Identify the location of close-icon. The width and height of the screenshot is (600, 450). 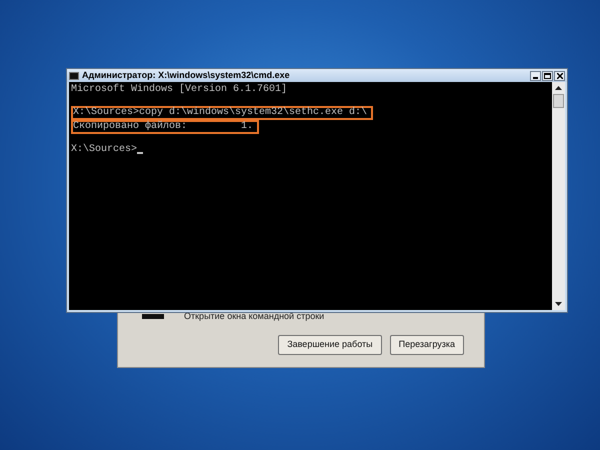
(559, 75).